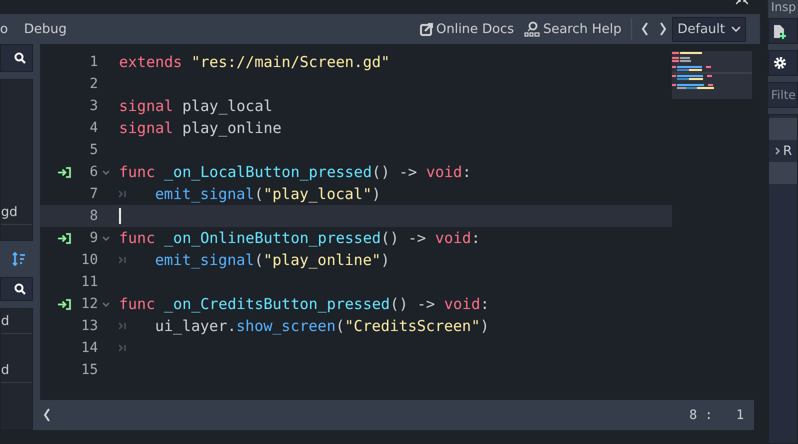 The width and height of the screenshot is (798, 444). I want to click on menu-item: Debug, so click(49, 29).